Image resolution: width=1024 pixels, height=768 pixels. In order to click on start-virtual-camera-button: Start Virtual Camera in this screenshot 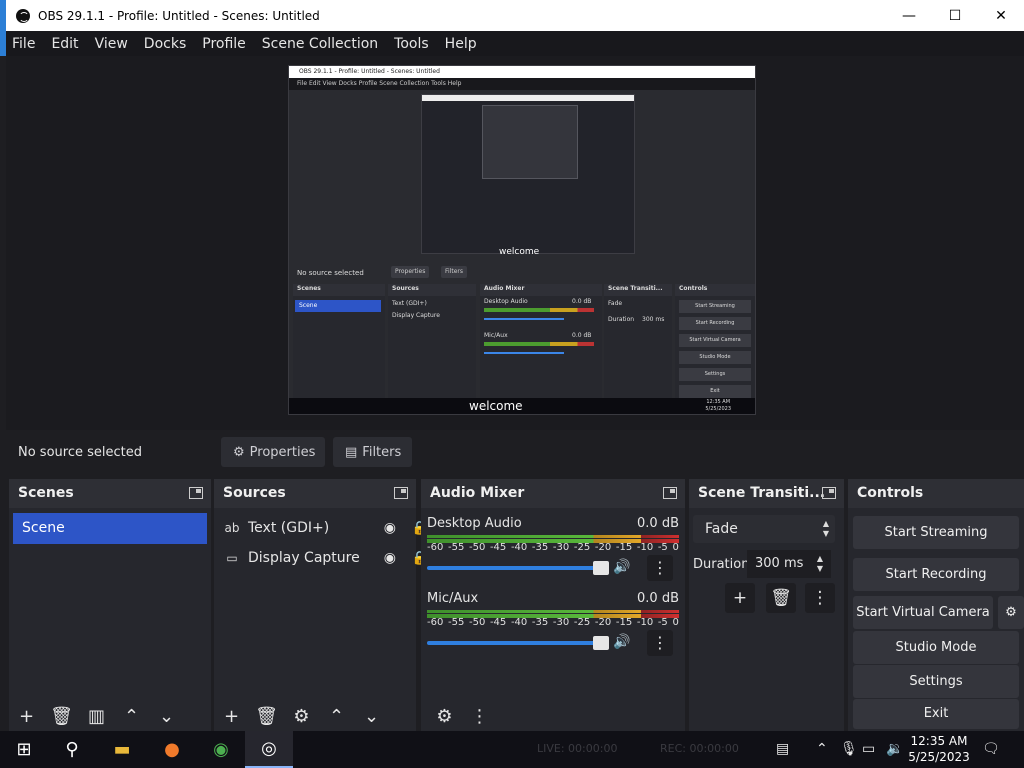, I will do `click(923, 612)`.